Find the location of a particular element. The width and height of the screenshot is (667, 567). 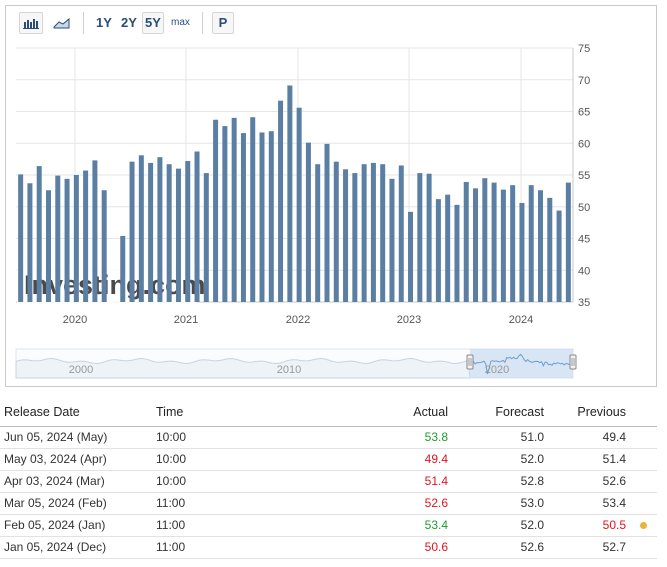

table-row: Jun 05, 2024 (May) 10:00 53.8 51.0 49.4 is located at coordinates (328, 437).